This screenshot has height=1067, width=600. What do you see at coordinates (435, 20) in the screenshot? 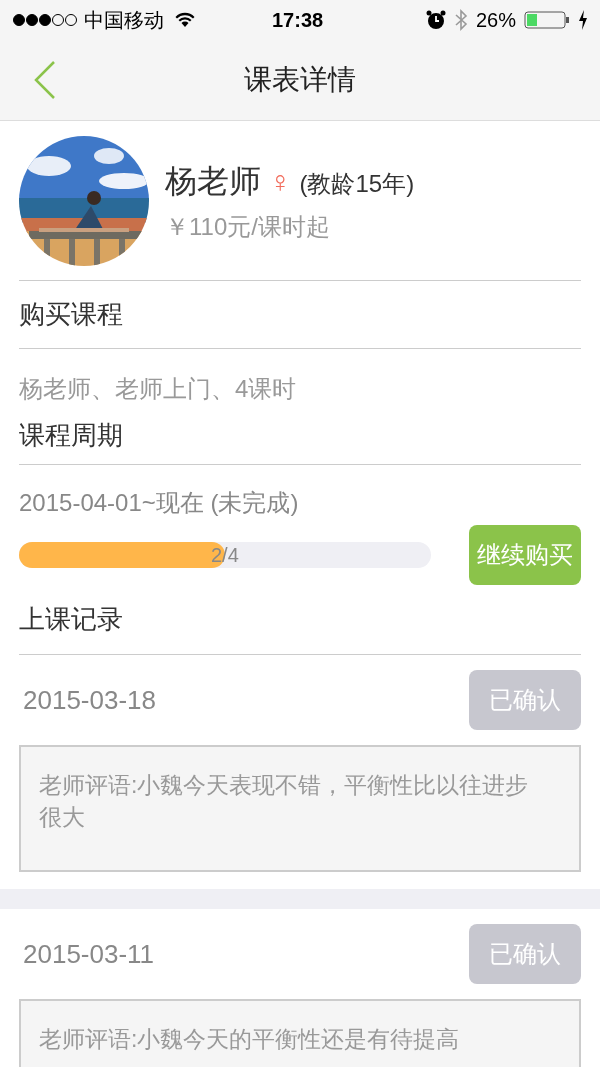
I see `alarm-icon` at bounding box center [435, 20].